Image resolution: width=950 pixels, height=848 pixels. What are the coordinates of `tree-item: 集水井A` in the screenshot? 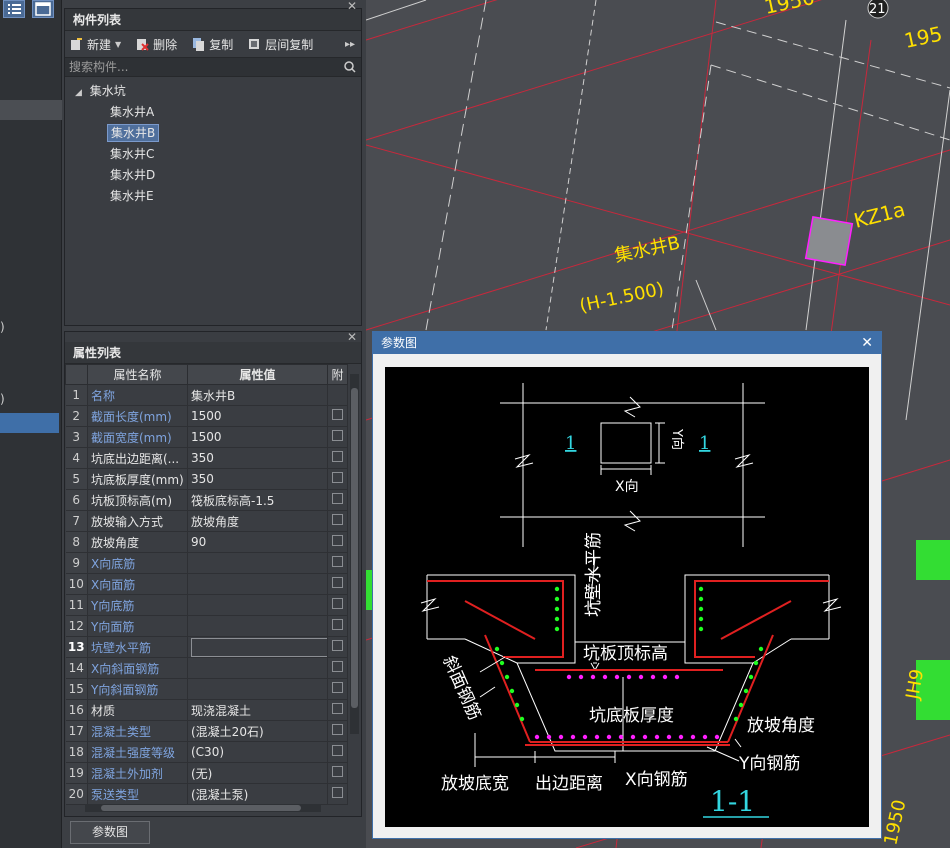 It's located at (213, 112).